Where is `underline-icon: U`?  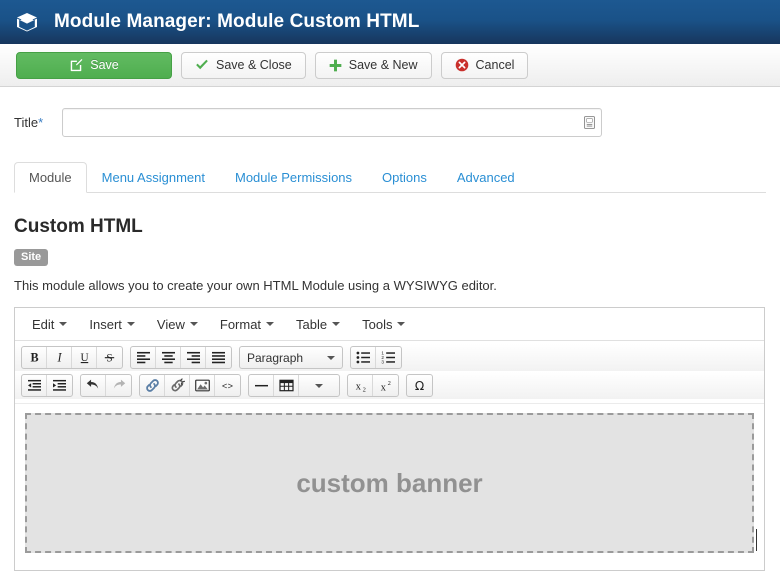
underline-icon: U is located at coordinates (84, 357).